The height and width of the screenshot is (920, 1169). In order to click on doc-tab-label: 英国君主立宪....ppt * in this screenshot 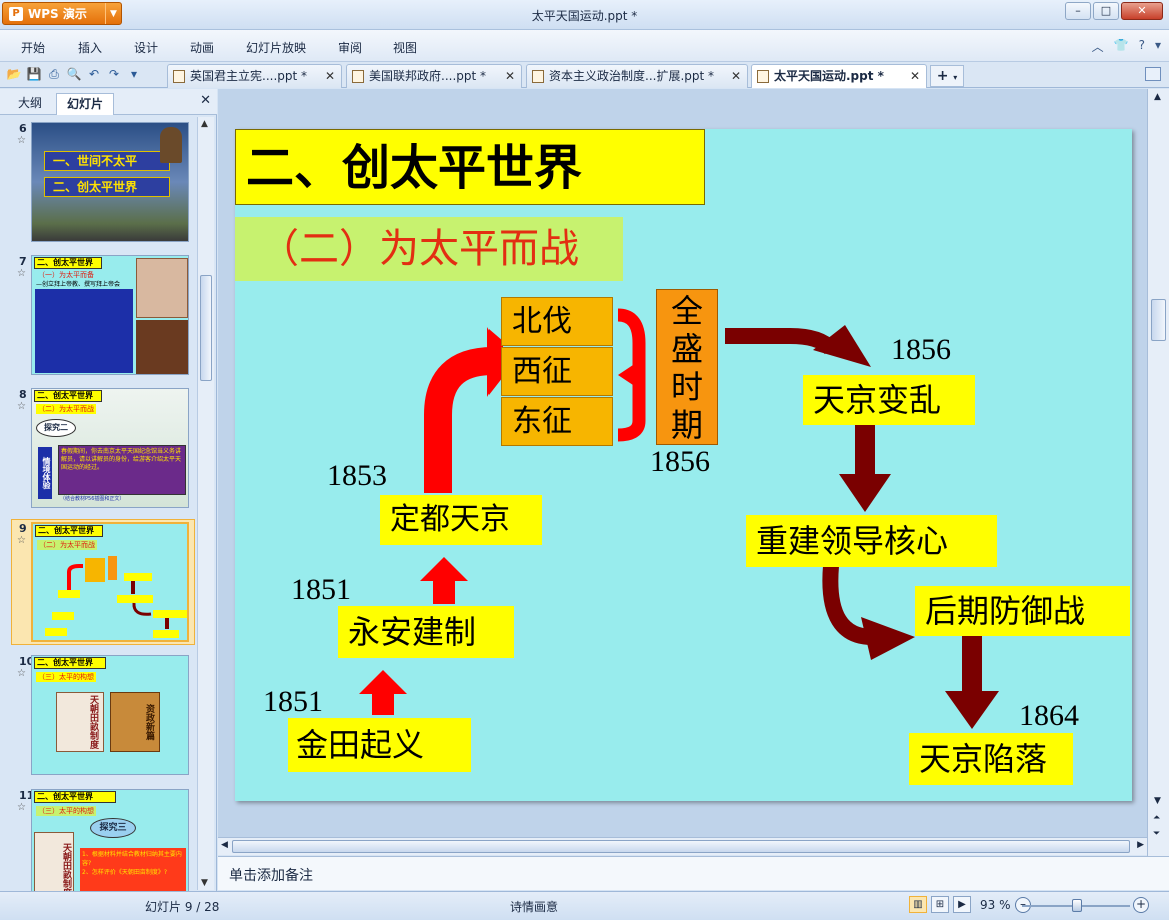, I will do `click(249, 76)`.